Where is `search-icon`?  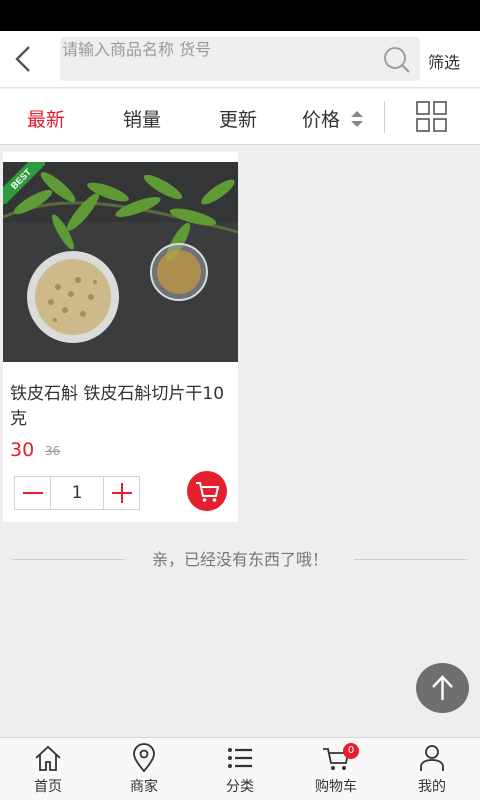
search-icon is located at coordinates (397, 60).